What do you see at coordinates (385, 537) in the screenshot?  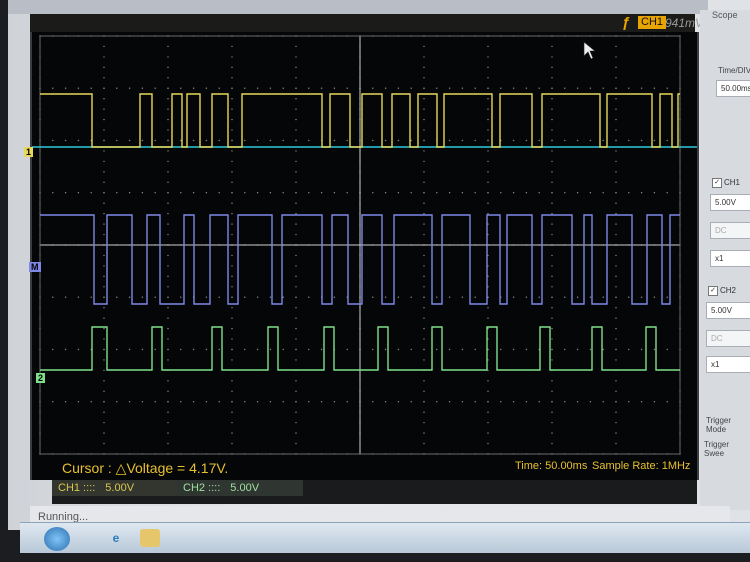 I see `taskbar: e` at bounding box center [385, 537].